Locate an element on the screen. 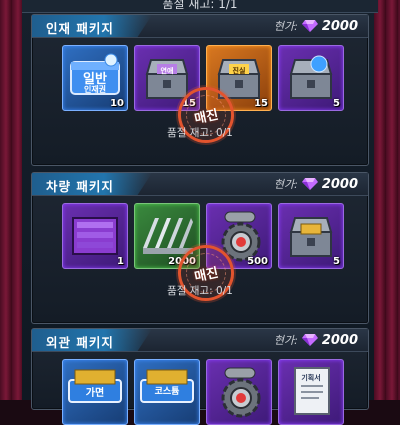 The width and height of the screenshot is (400, 425). item-slot: 기획서 is located at coordinates (311, 392).